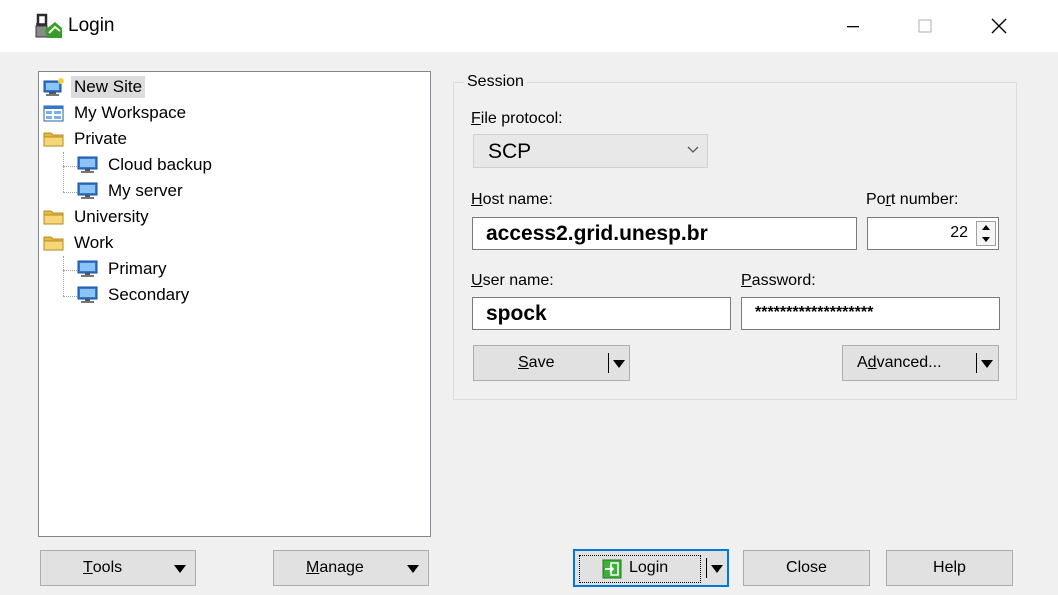 This screenshot has width=1058, height=595. What do you see at coordinates (145, 190) in the screenshot?
I see `tree-item-label: My server` at bounding box center [145, 190].